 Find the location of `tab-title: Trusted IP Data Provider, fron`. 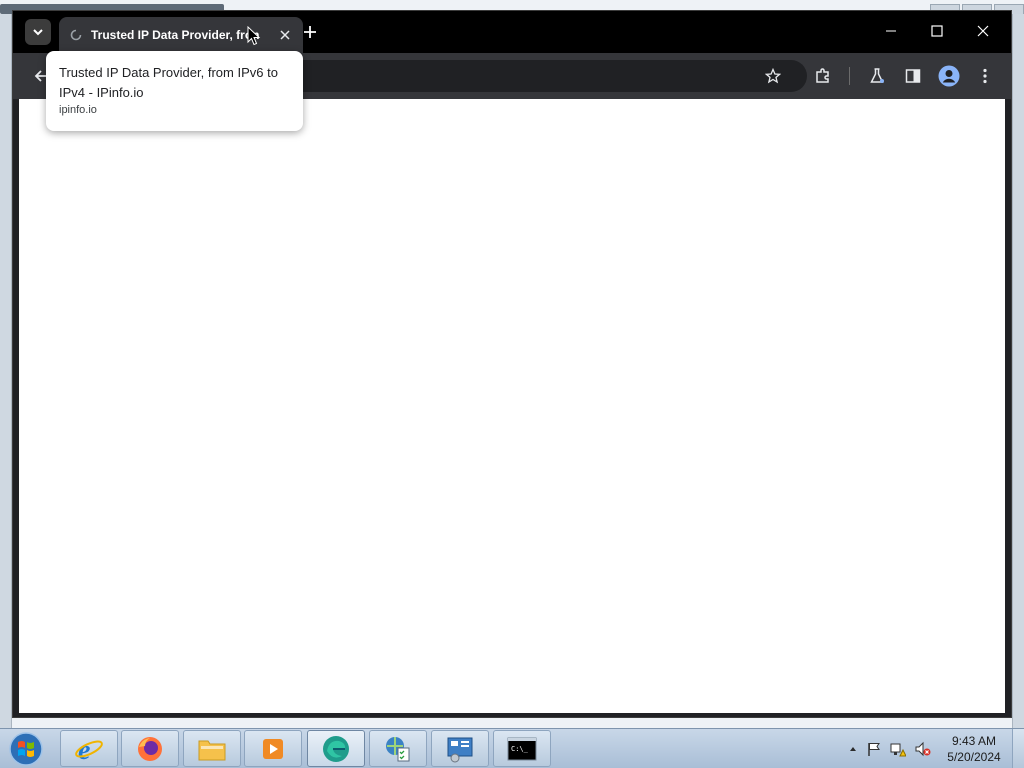

tab-title: Trusted IP Data Provider, fron is located at coordinates (175, 35).